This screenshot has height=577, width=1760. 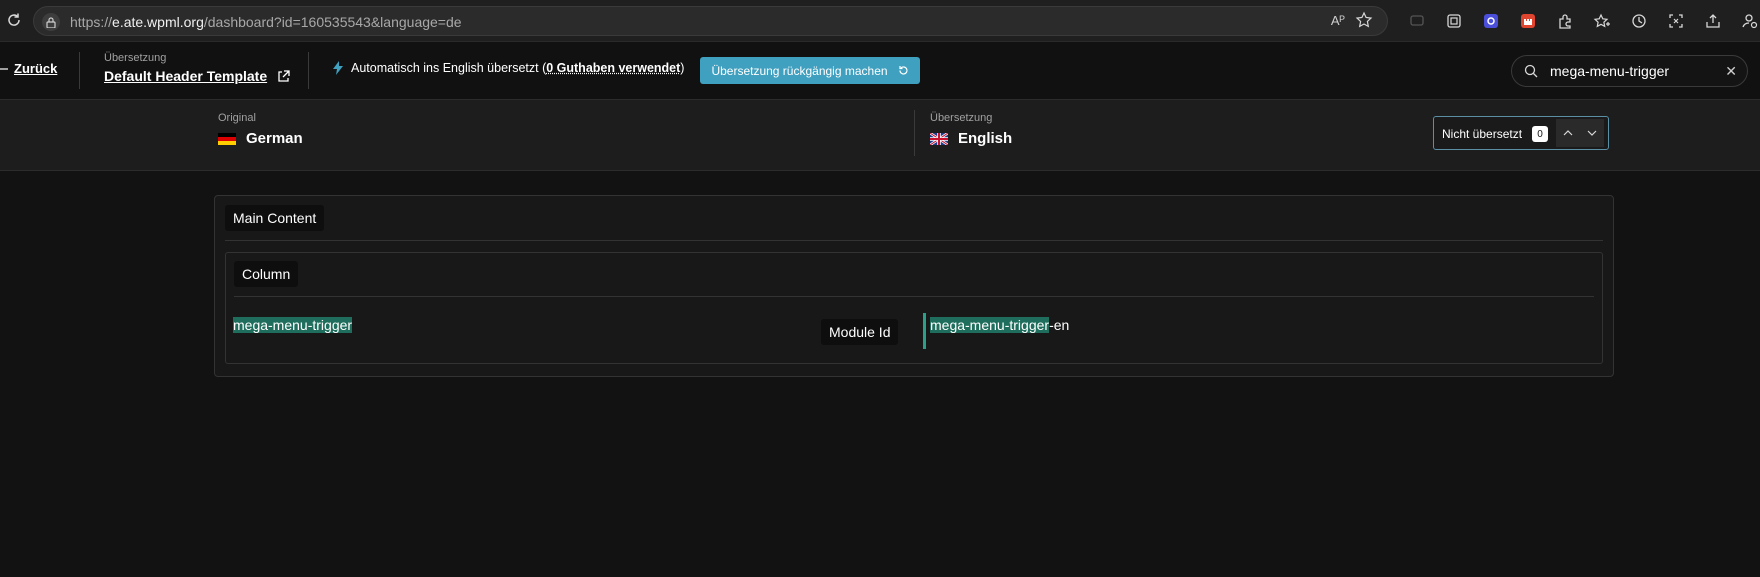 What do you see at coordinates (227, 138) in the screenshot?
I see `german-flag-icon` at bounding box center [227, 138].